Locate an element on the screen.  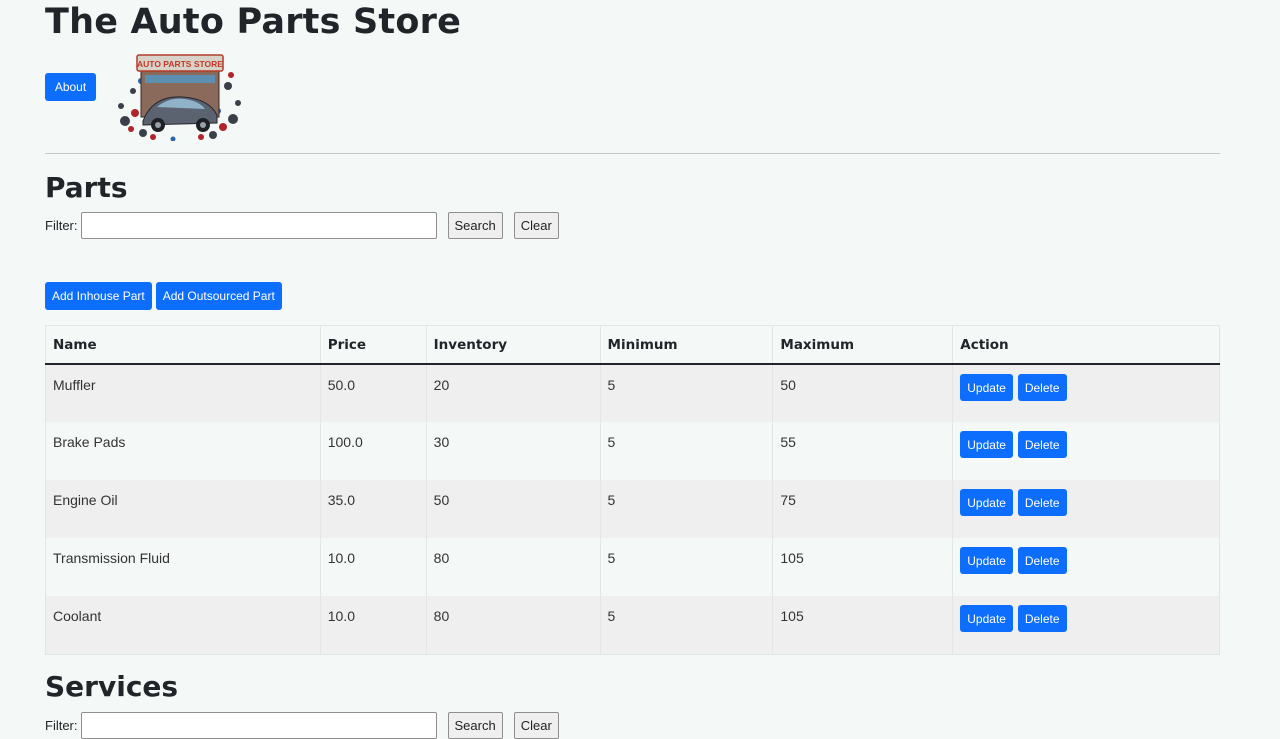
about-button: About is located at coordinates (70, 87).